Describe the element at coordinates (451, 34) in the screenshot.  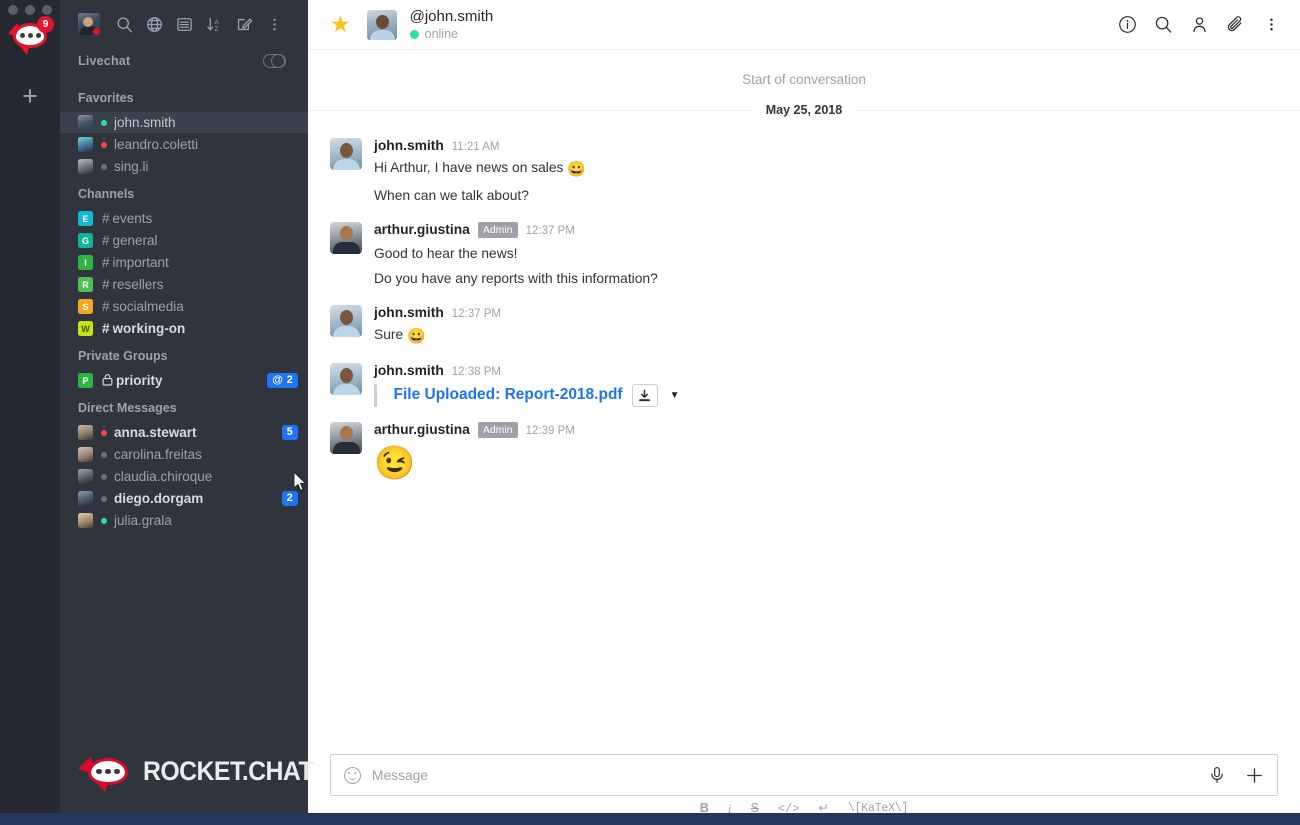
I see `status-badge: online` at that location.